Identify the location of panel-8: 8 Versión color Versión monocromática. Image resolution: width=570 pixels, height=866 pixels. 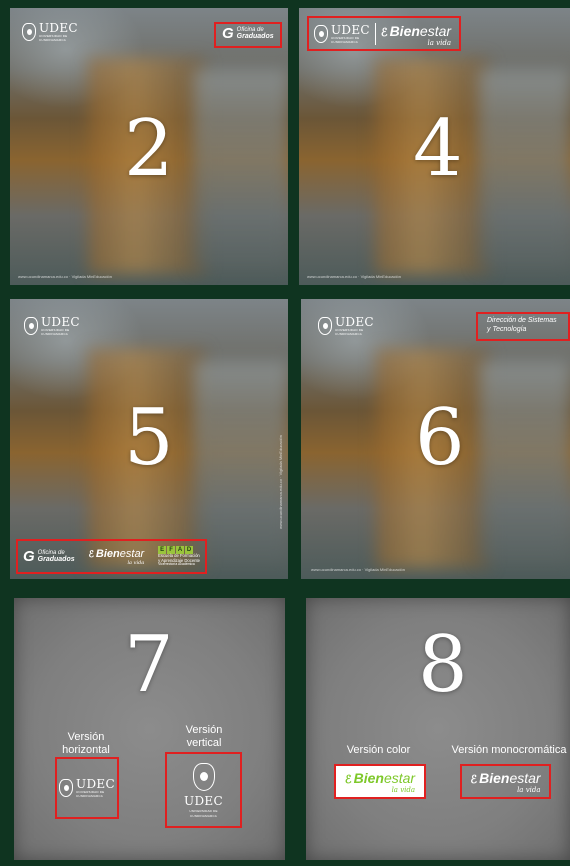
(438, 729).